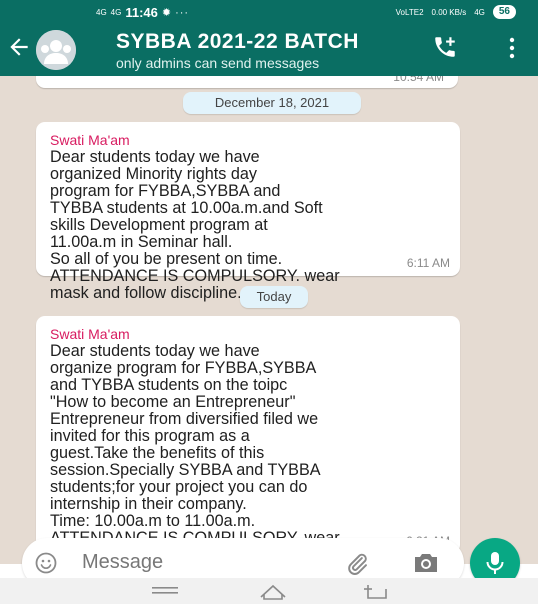 This screenshot has height=604, width=538. What do you see at coordinates (512, 48) in the screenshot?
I see `kebab-menu-icon` at bounding box center [512, 48].